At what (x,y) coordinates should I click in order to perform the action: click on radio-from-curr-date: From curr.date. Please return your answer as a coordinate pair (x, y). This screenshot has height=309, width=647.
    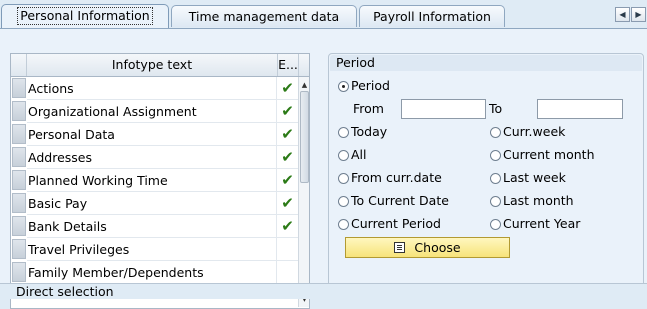
    Looking at the image, I should click on (390, 178).